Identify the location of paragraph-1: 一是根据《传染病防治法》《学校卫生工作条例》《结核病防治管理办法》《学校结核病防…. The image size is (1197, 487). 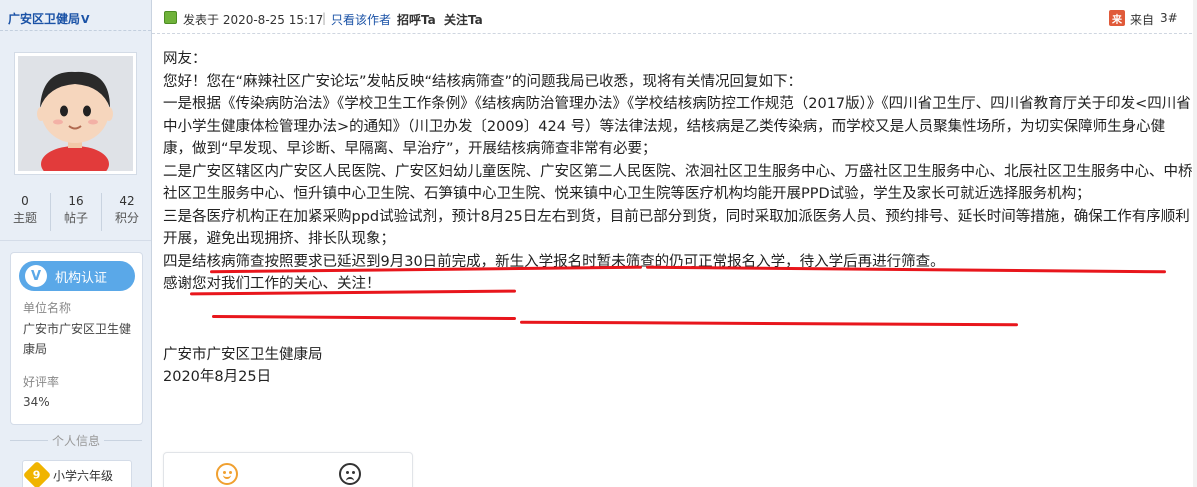
(677, 126).